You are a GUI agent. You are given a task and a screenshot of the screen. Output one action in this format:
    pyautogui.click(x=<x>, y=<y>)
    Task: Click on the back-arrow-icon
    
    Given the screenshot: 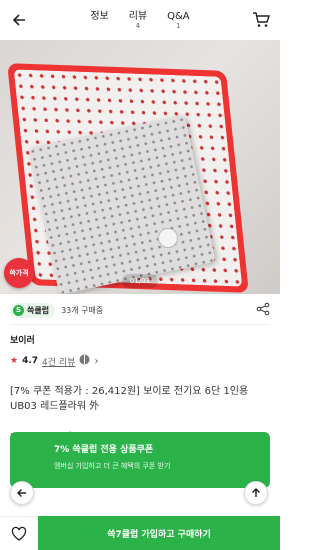 What is the action you would take?
    pyautogui.click(x=19, y=20)
    